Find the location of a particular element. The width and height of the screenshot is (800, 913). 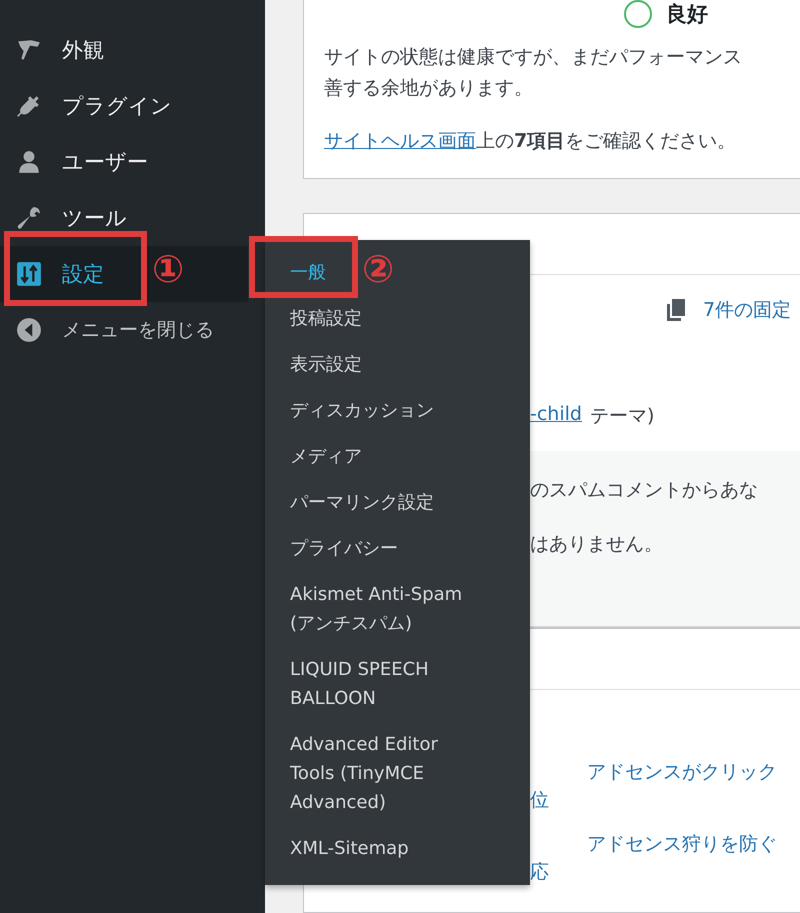

step-number: ① is located at coordinates (168, 269).